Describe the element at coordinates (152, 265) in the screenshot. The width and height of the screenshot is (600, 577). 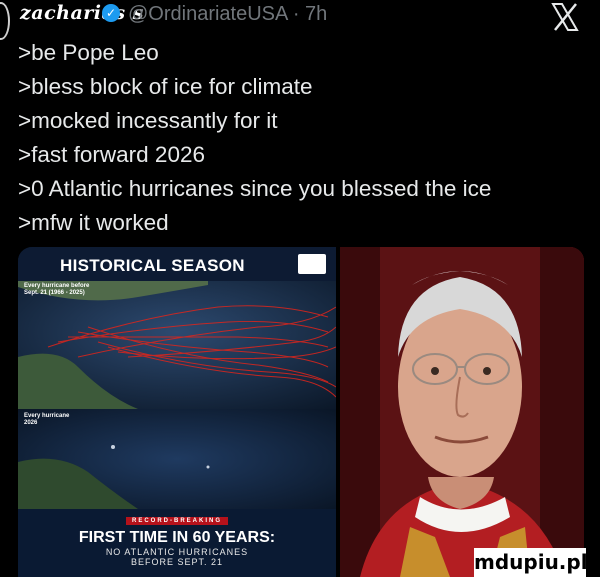
I see `map-title: HISTORICAL SEASON` at that location.